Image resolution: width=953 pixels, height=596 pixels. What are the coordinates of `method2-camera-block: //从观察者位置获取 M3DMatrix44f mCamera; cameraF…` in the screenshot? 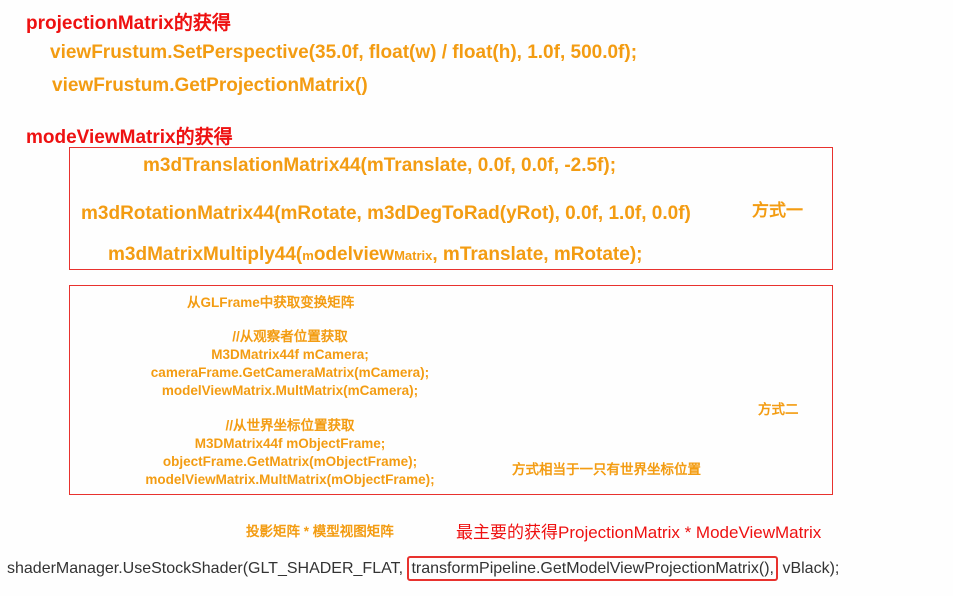 It's located at (290, 364).